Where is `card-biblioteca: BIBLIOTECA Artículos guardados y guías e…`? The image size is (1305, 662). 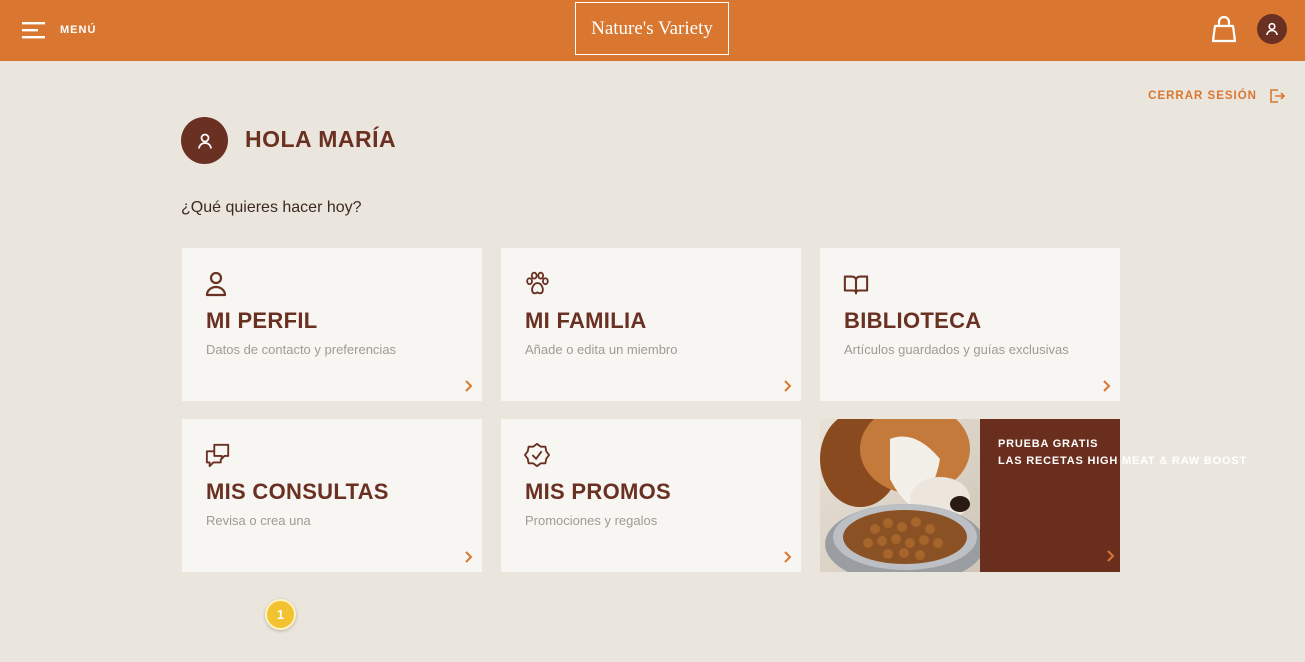 card-biblioteca: BIBLIOTECA Artículos guardados y guías e… is located at coordinates (970, 324).